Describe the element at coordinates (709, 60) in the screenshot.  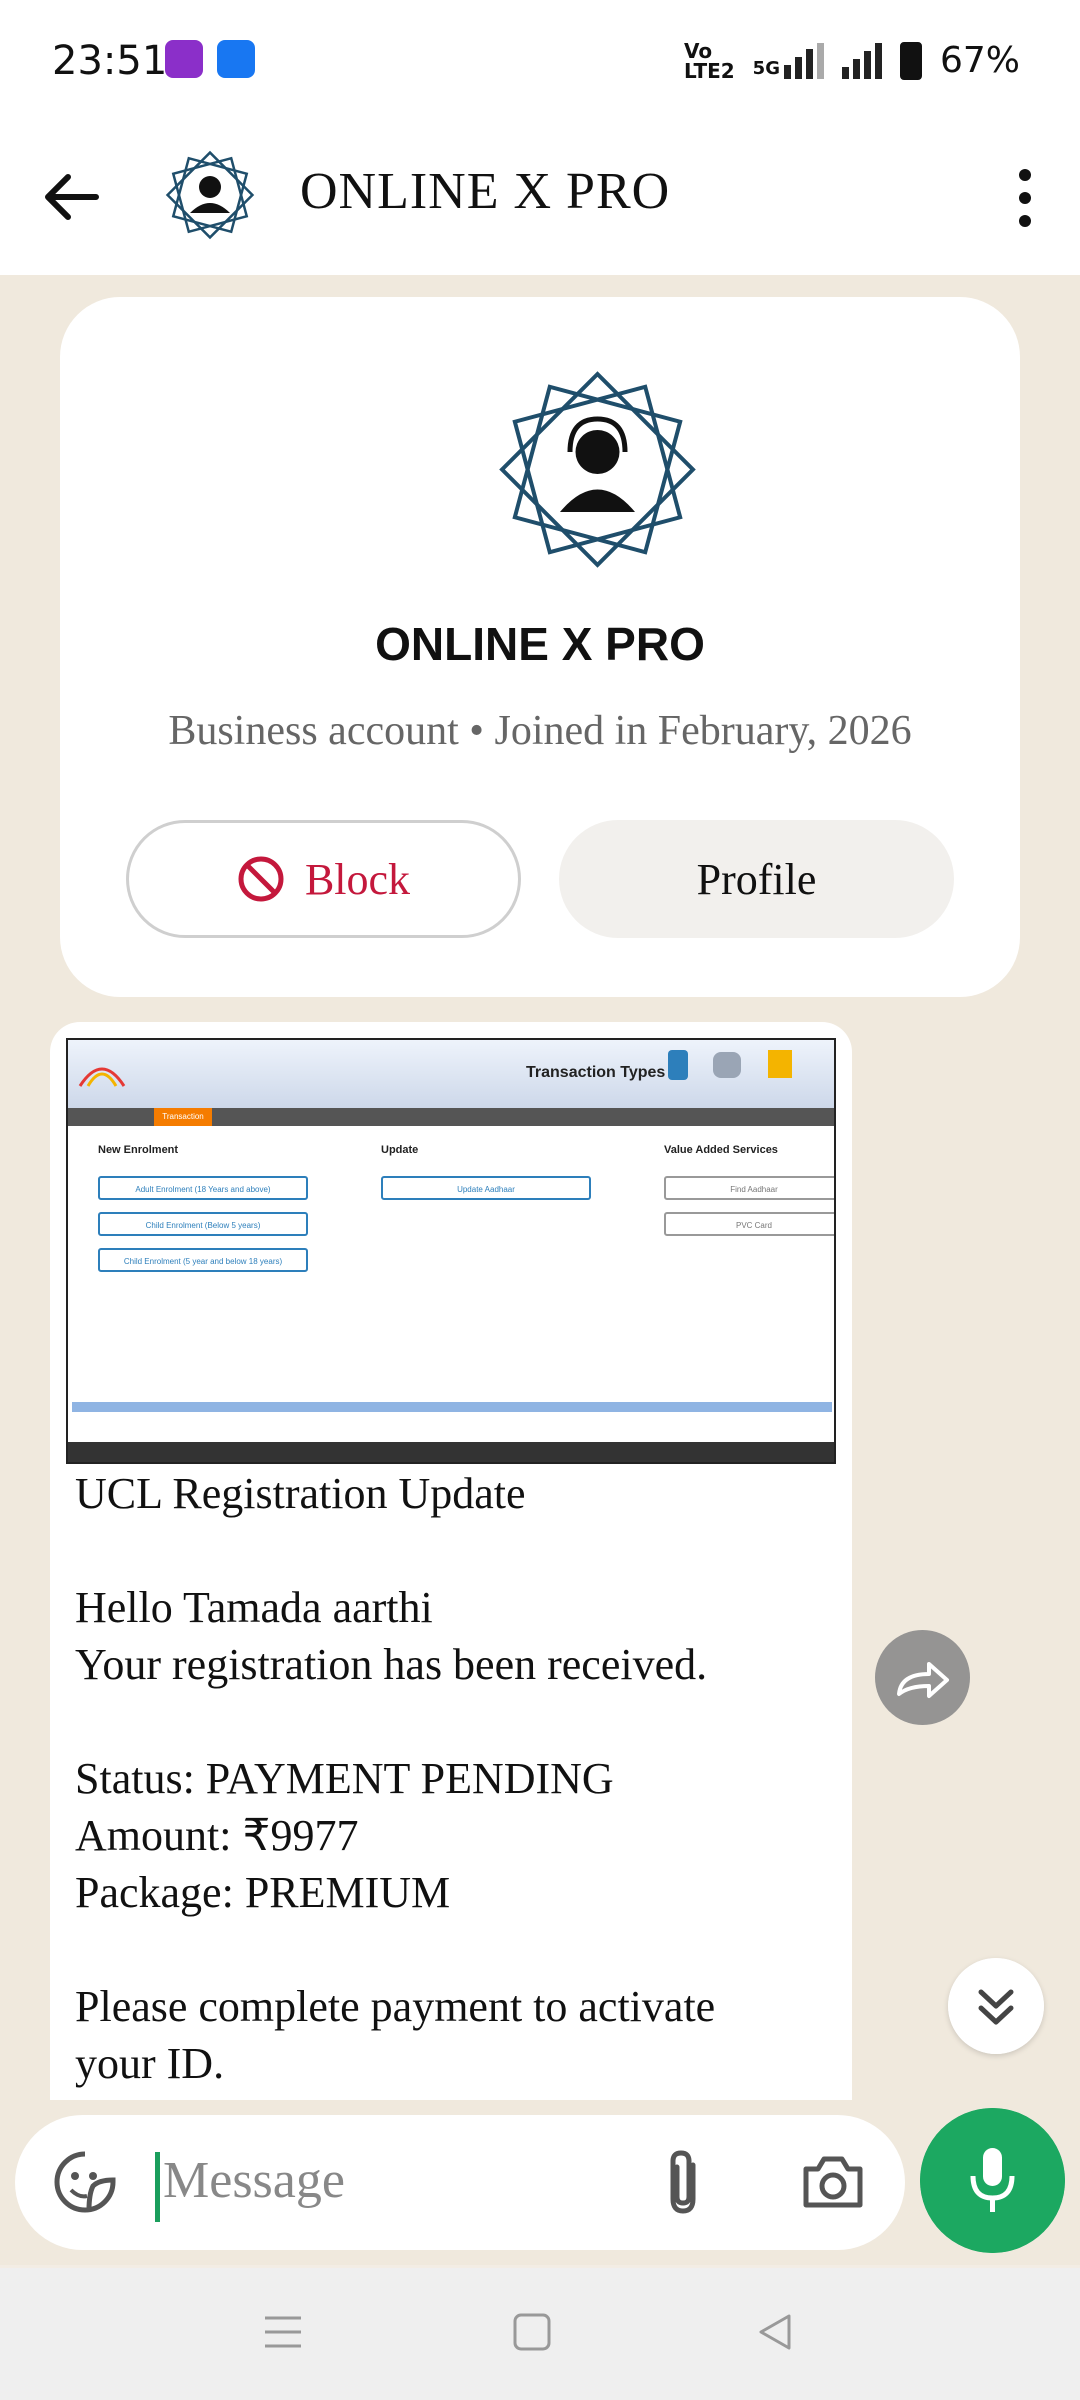
I see `volte-indicator: Vo LTE2` at that location.